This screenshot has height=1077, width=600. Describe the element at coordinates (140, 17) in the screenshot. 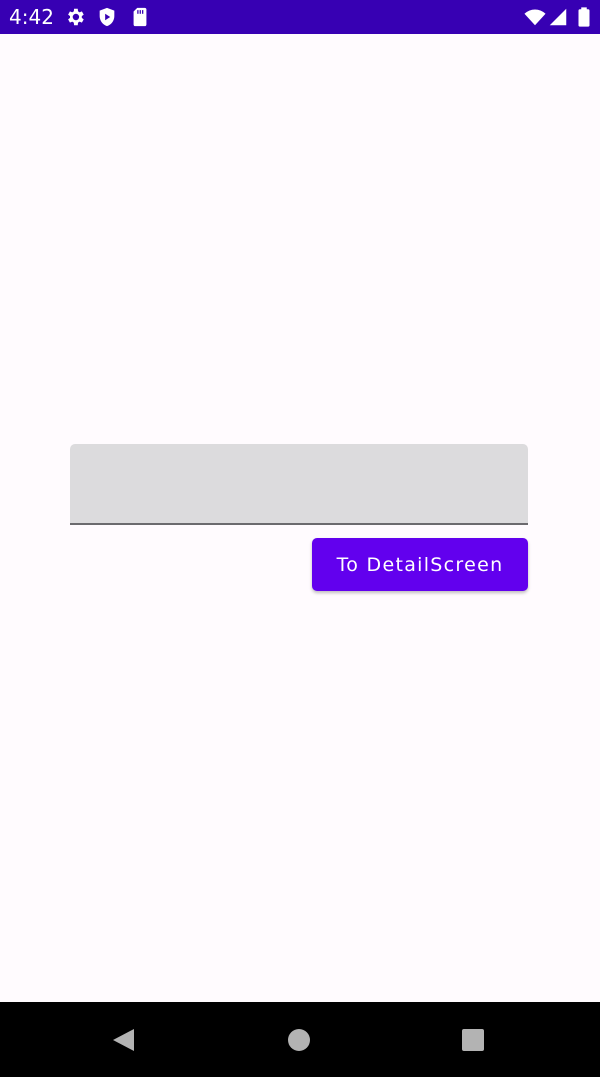

I see `sd-card-icon` at that location.